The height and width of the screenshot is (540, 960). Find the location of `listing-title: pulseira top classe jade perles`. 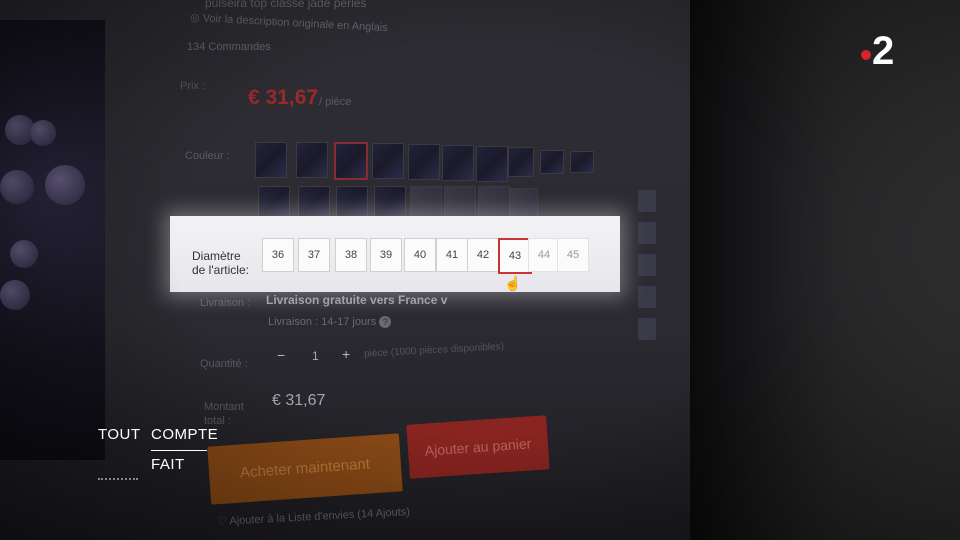

listing-title: pulseira top classe jade perles is located at coordinates (286, 5).